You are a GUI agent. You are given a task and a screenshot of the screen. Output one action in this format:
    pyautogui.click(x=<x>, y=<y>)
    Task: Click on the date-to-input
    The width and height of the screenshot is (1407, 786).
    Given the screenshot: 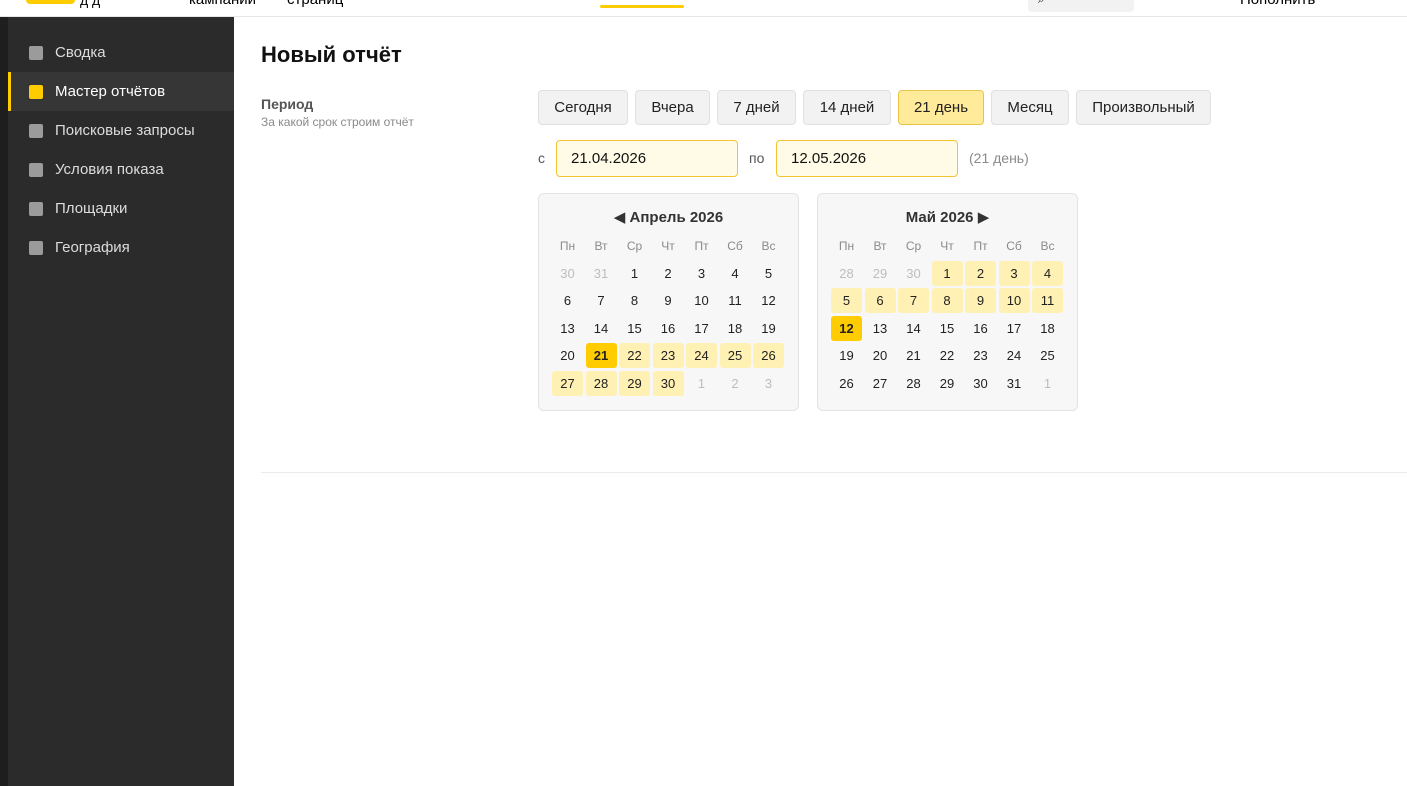 What is the action you would take?
    pyautogui.click(x=867, y=158)
    